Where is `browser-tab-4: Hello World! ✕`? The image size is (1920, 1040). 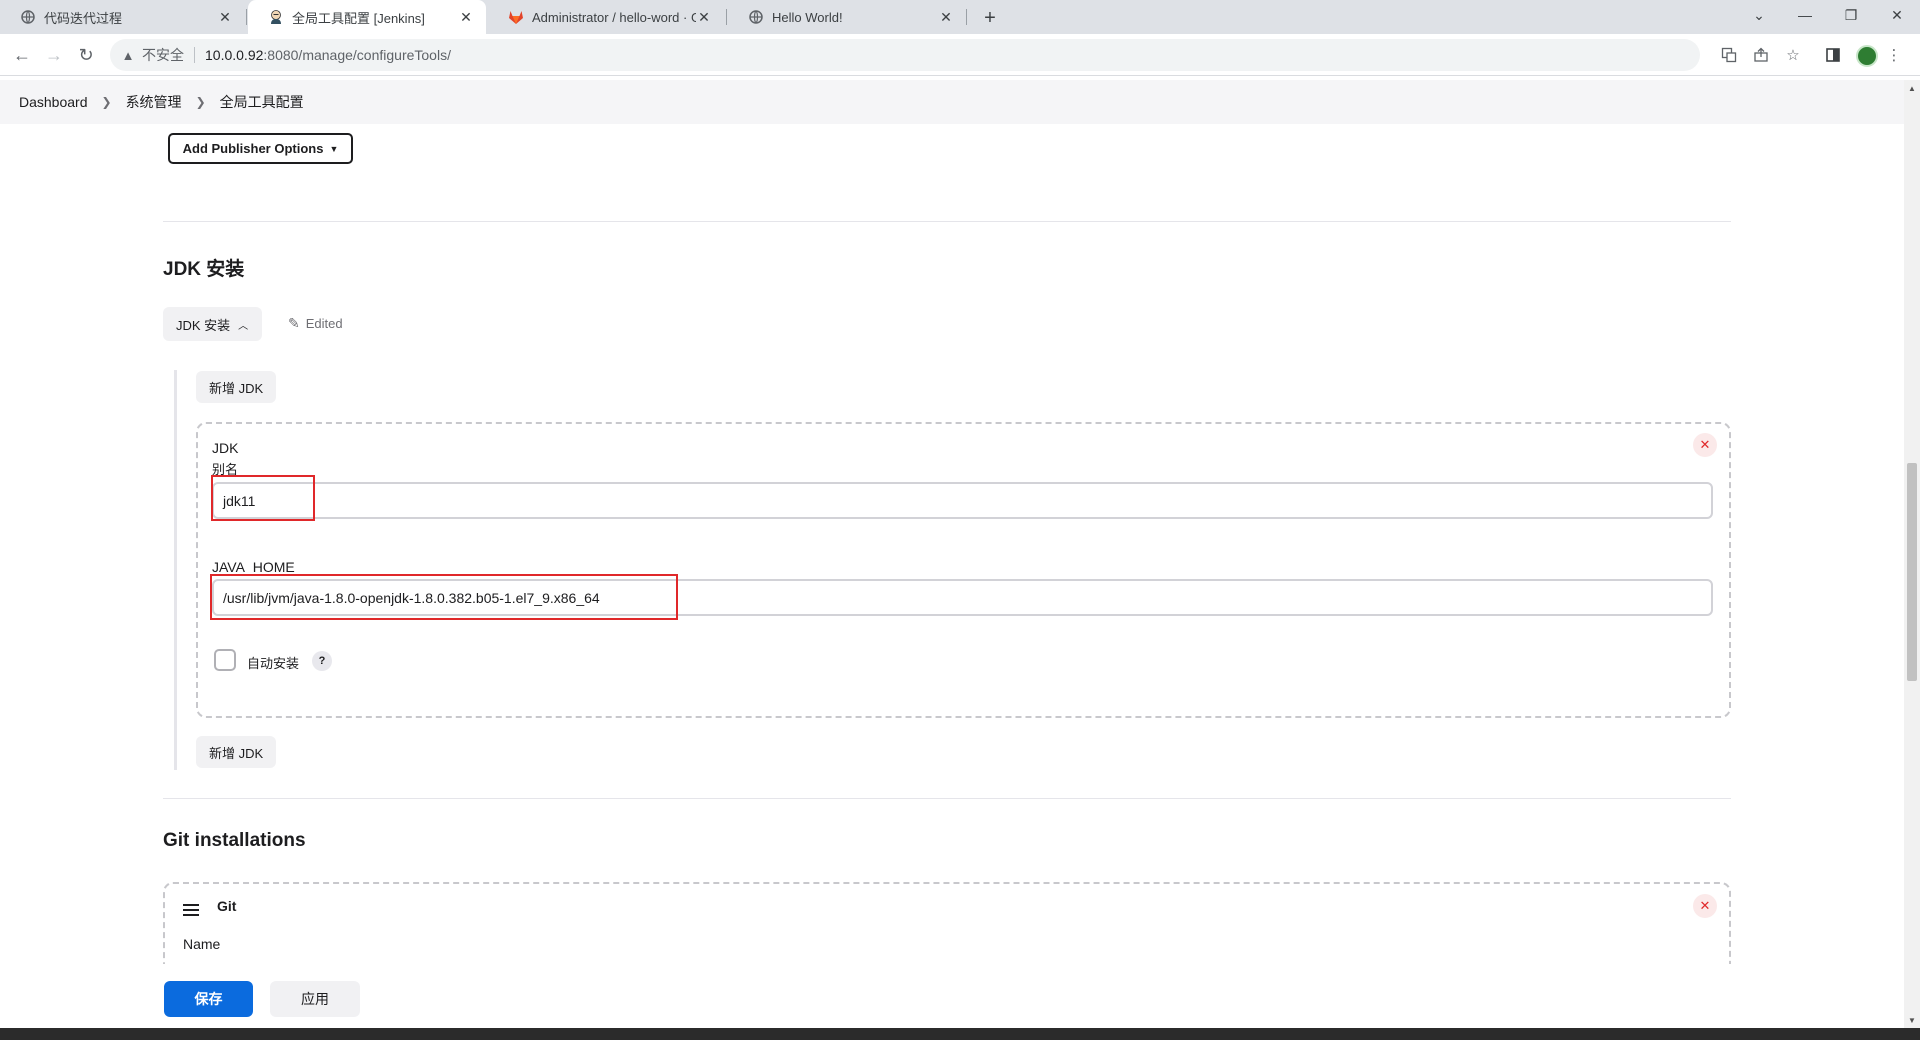
browser-tab-4: Hello World! ✕ is located at coordinates (847, 17).